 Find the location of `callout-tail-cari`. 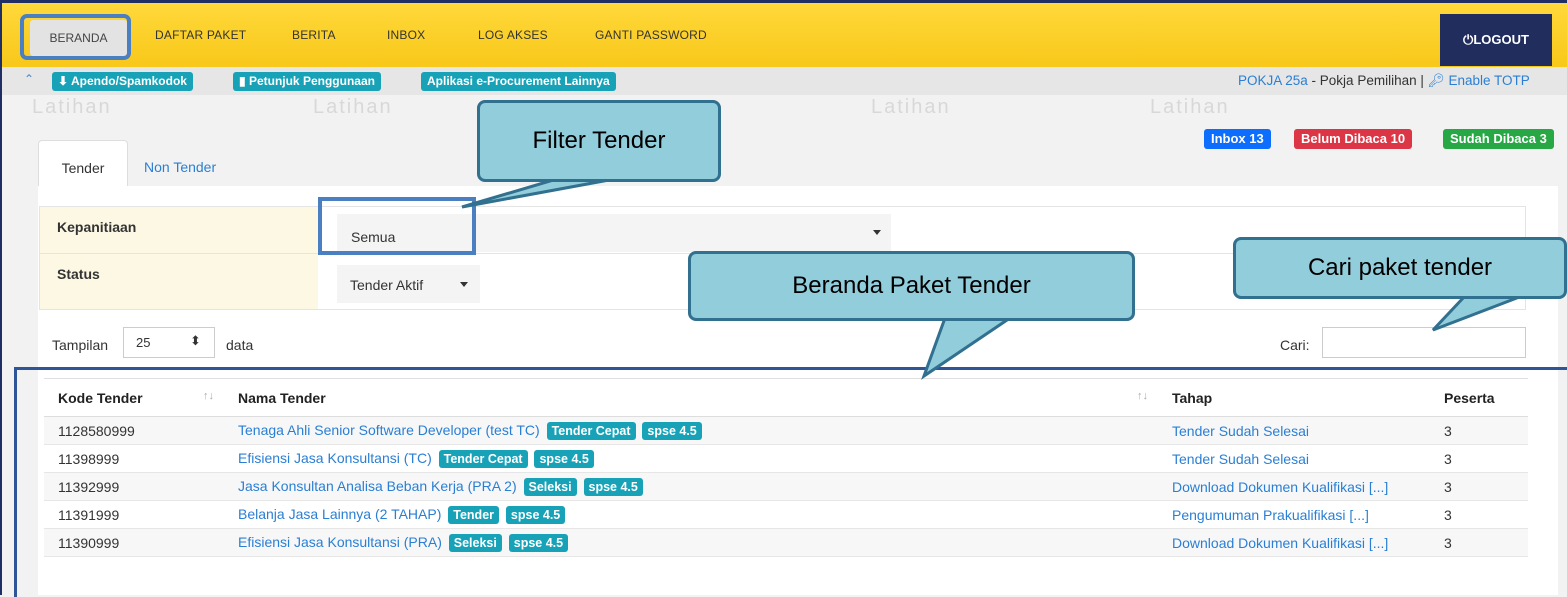

callout-tail-cari is located at coordinates (1477, 313).